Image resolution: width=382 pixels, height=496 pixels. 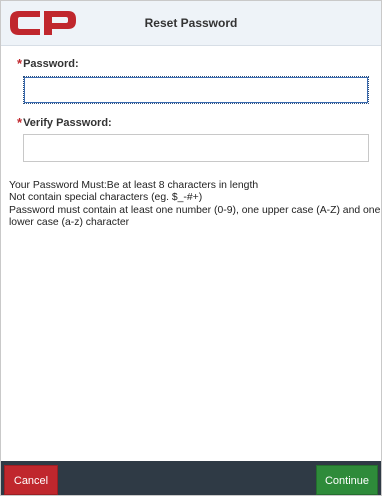 What do you see at coordinates (51, 64) in the screenshot?
I see `password-label-text: Password:` at bounding box center [51, 64].